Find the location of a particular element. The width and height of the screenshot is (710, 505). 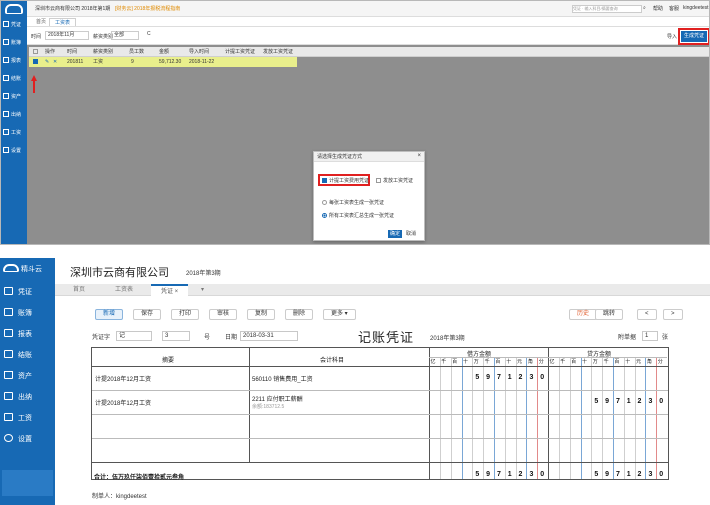

top-sidebar: 凭证 账簿 报表 结账 资产 出纳 工资 设置 is located at coordinates (14, 122).